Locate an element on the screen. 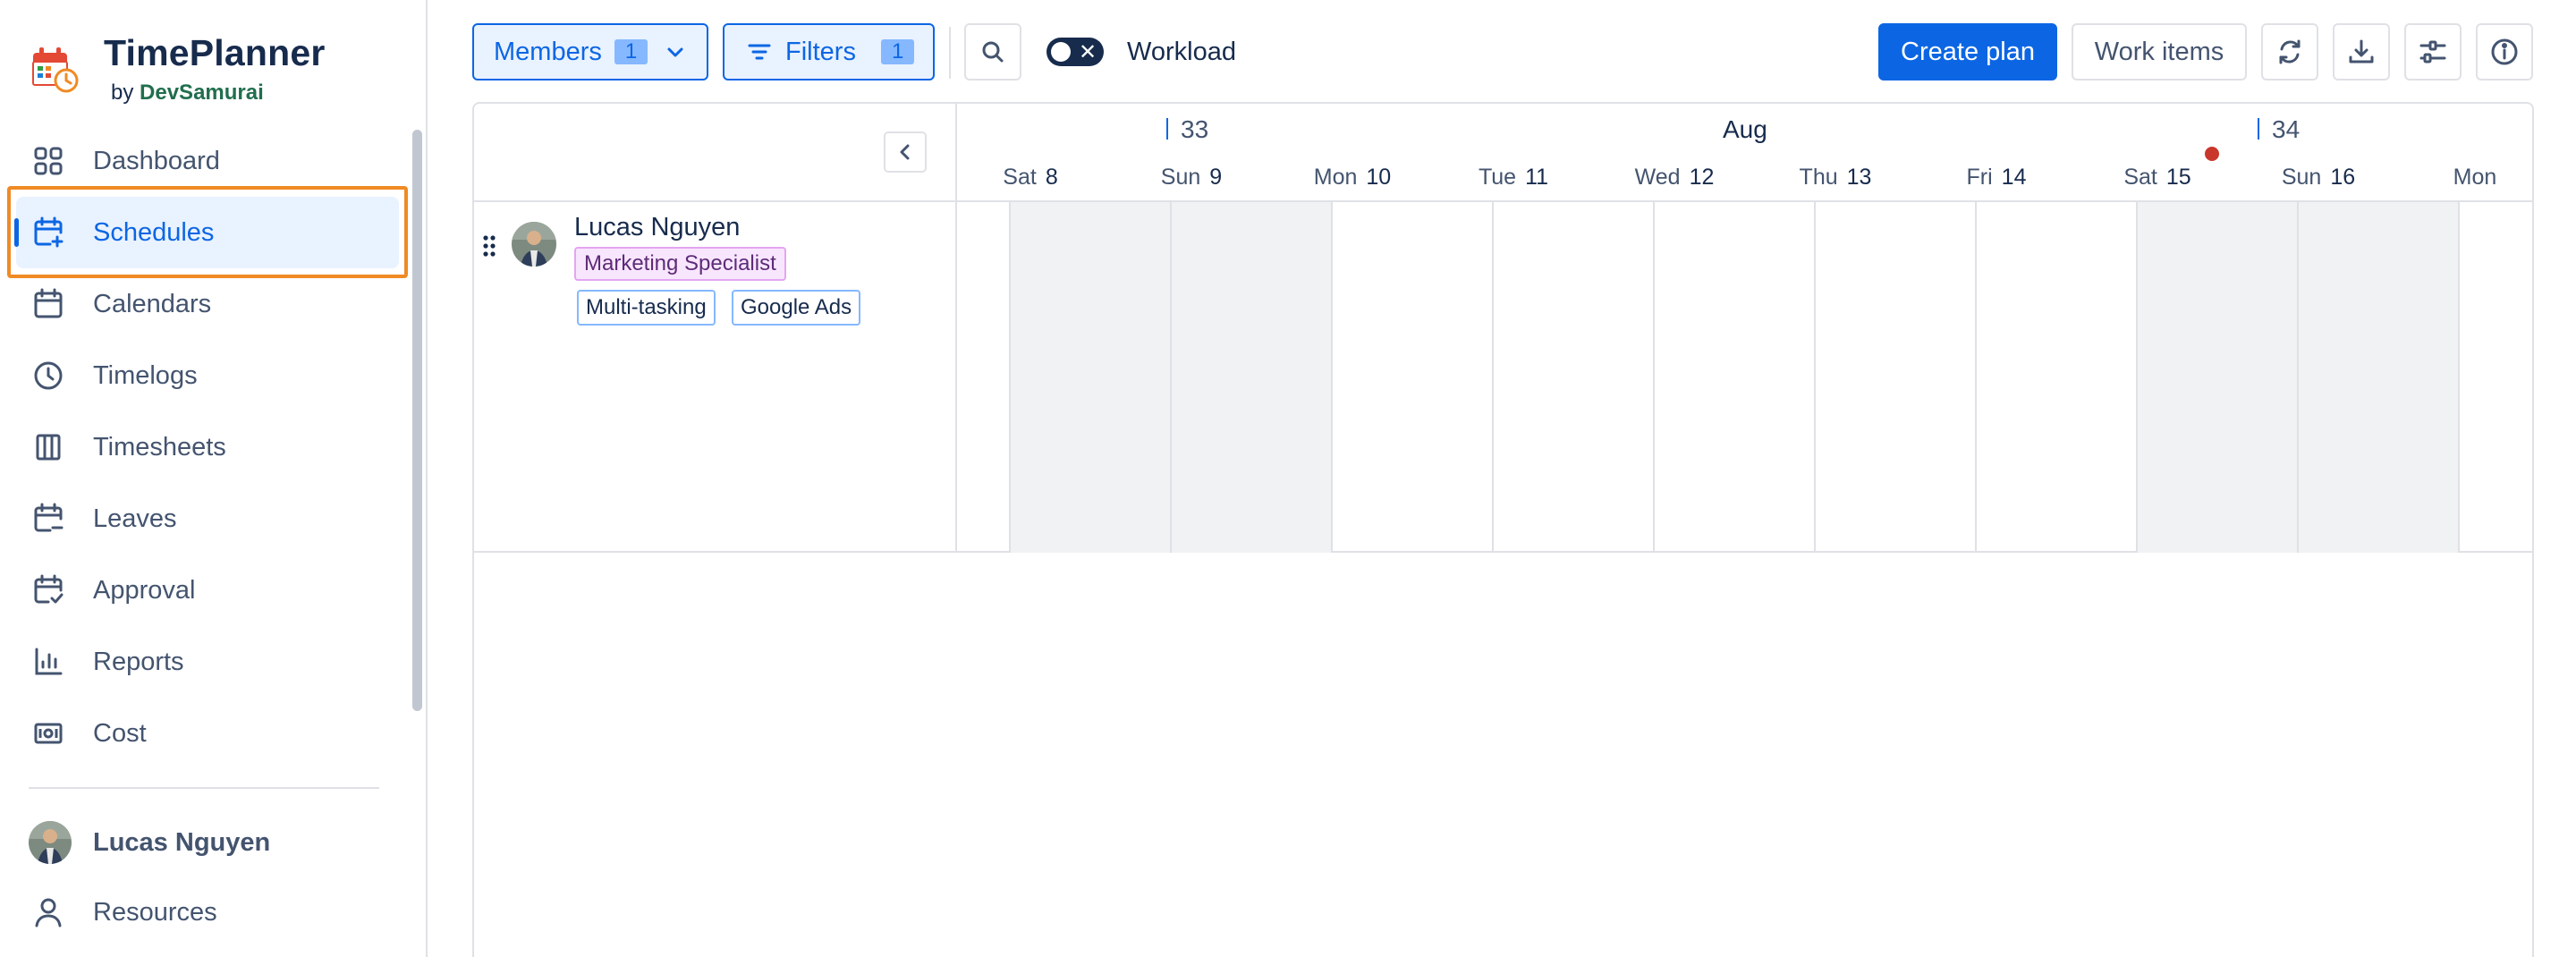 The height and width of the screenshot is (957, 2576). day-number: 12 is located at coordinates (1702, 177).